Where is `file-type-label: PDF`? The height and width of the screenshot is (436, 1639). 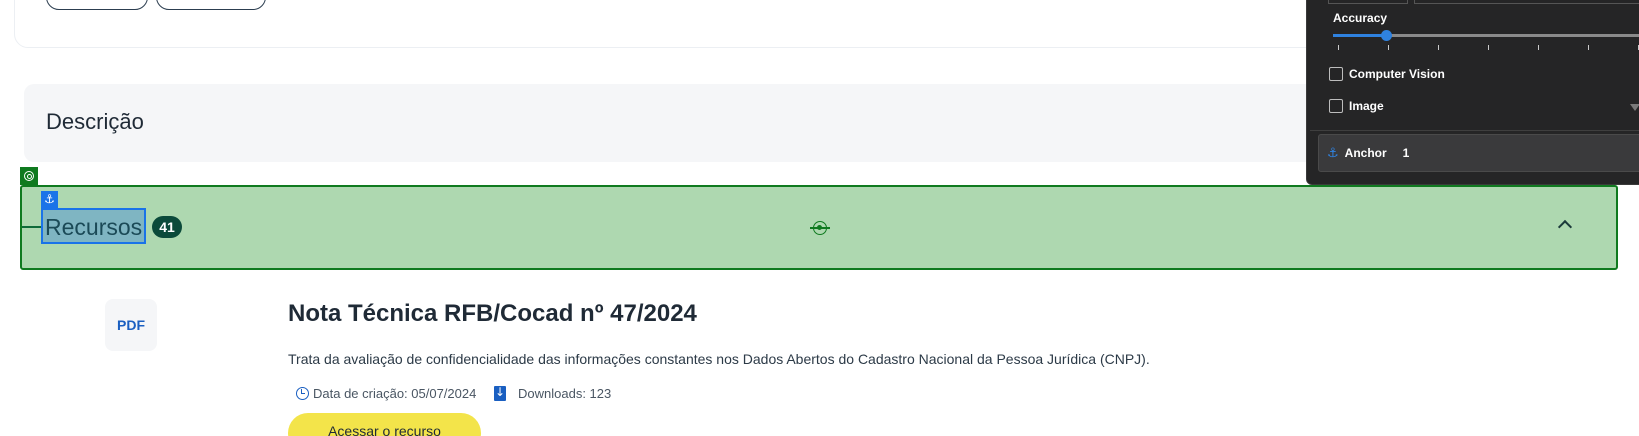 file-type-label: PDF is located at coordinates (131, 325).